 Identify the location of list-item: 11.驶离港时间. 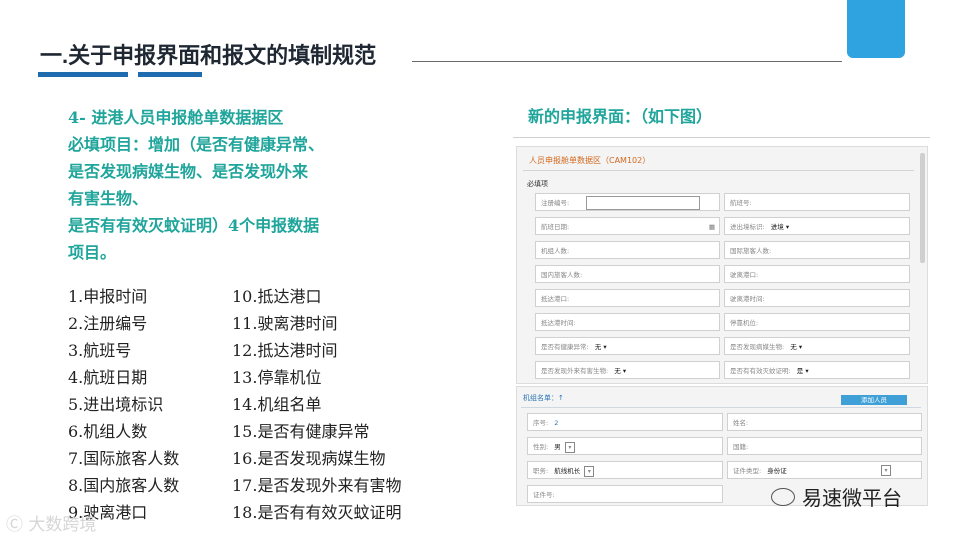
(285, 323).